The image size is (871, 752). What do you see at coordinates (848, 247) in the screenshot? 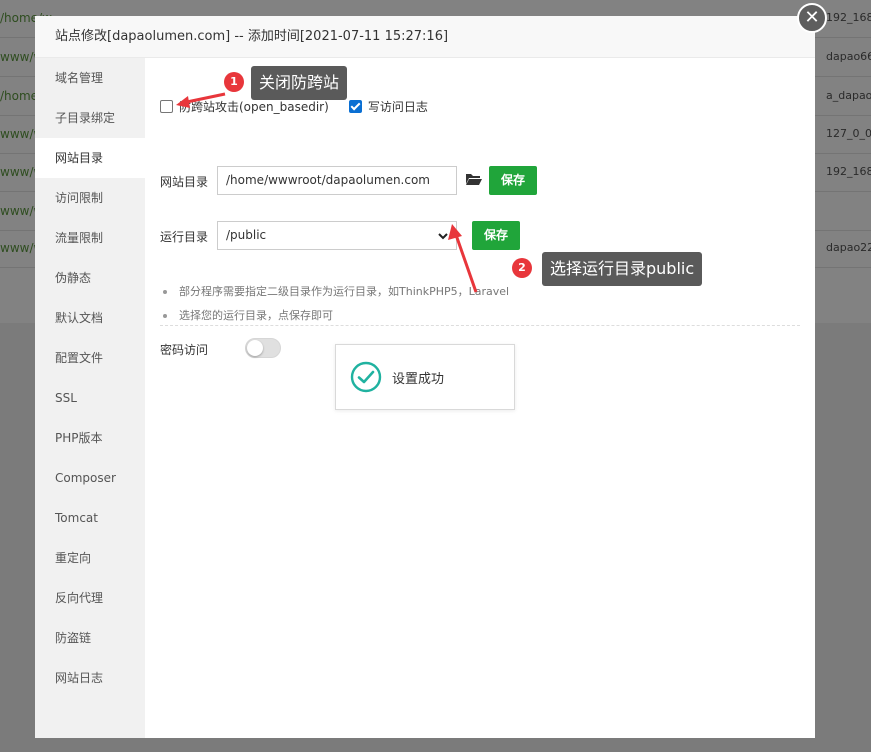
I see `row-name: dapao22` at bounding box center [848, 247].